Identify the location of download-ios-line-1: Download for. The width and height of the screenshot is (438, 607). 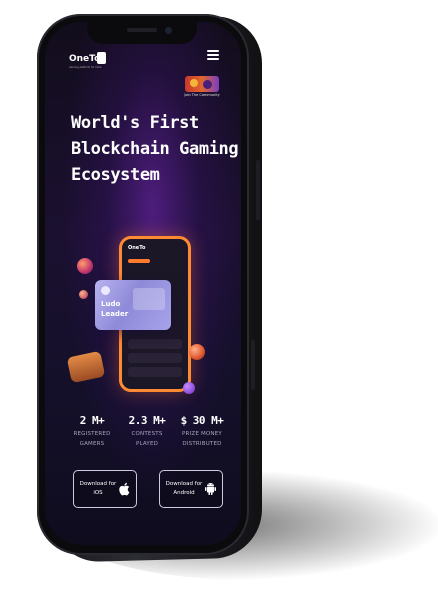
(98, 484).